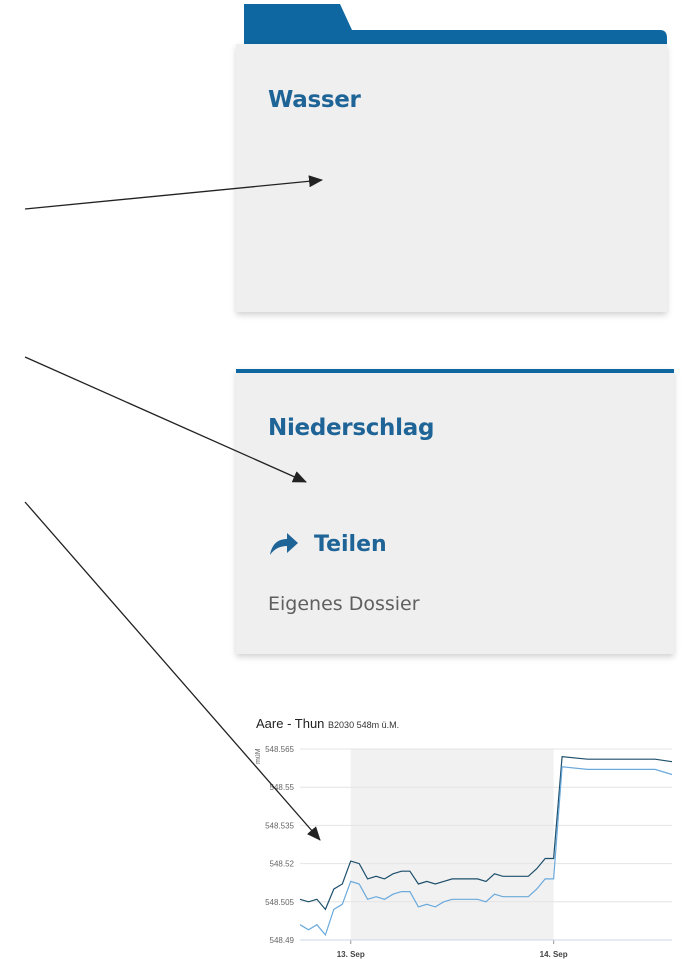  Describe the element at coordinates (282, 787) in the screenshot. I see `y-tick-label: 548.55` at that location.